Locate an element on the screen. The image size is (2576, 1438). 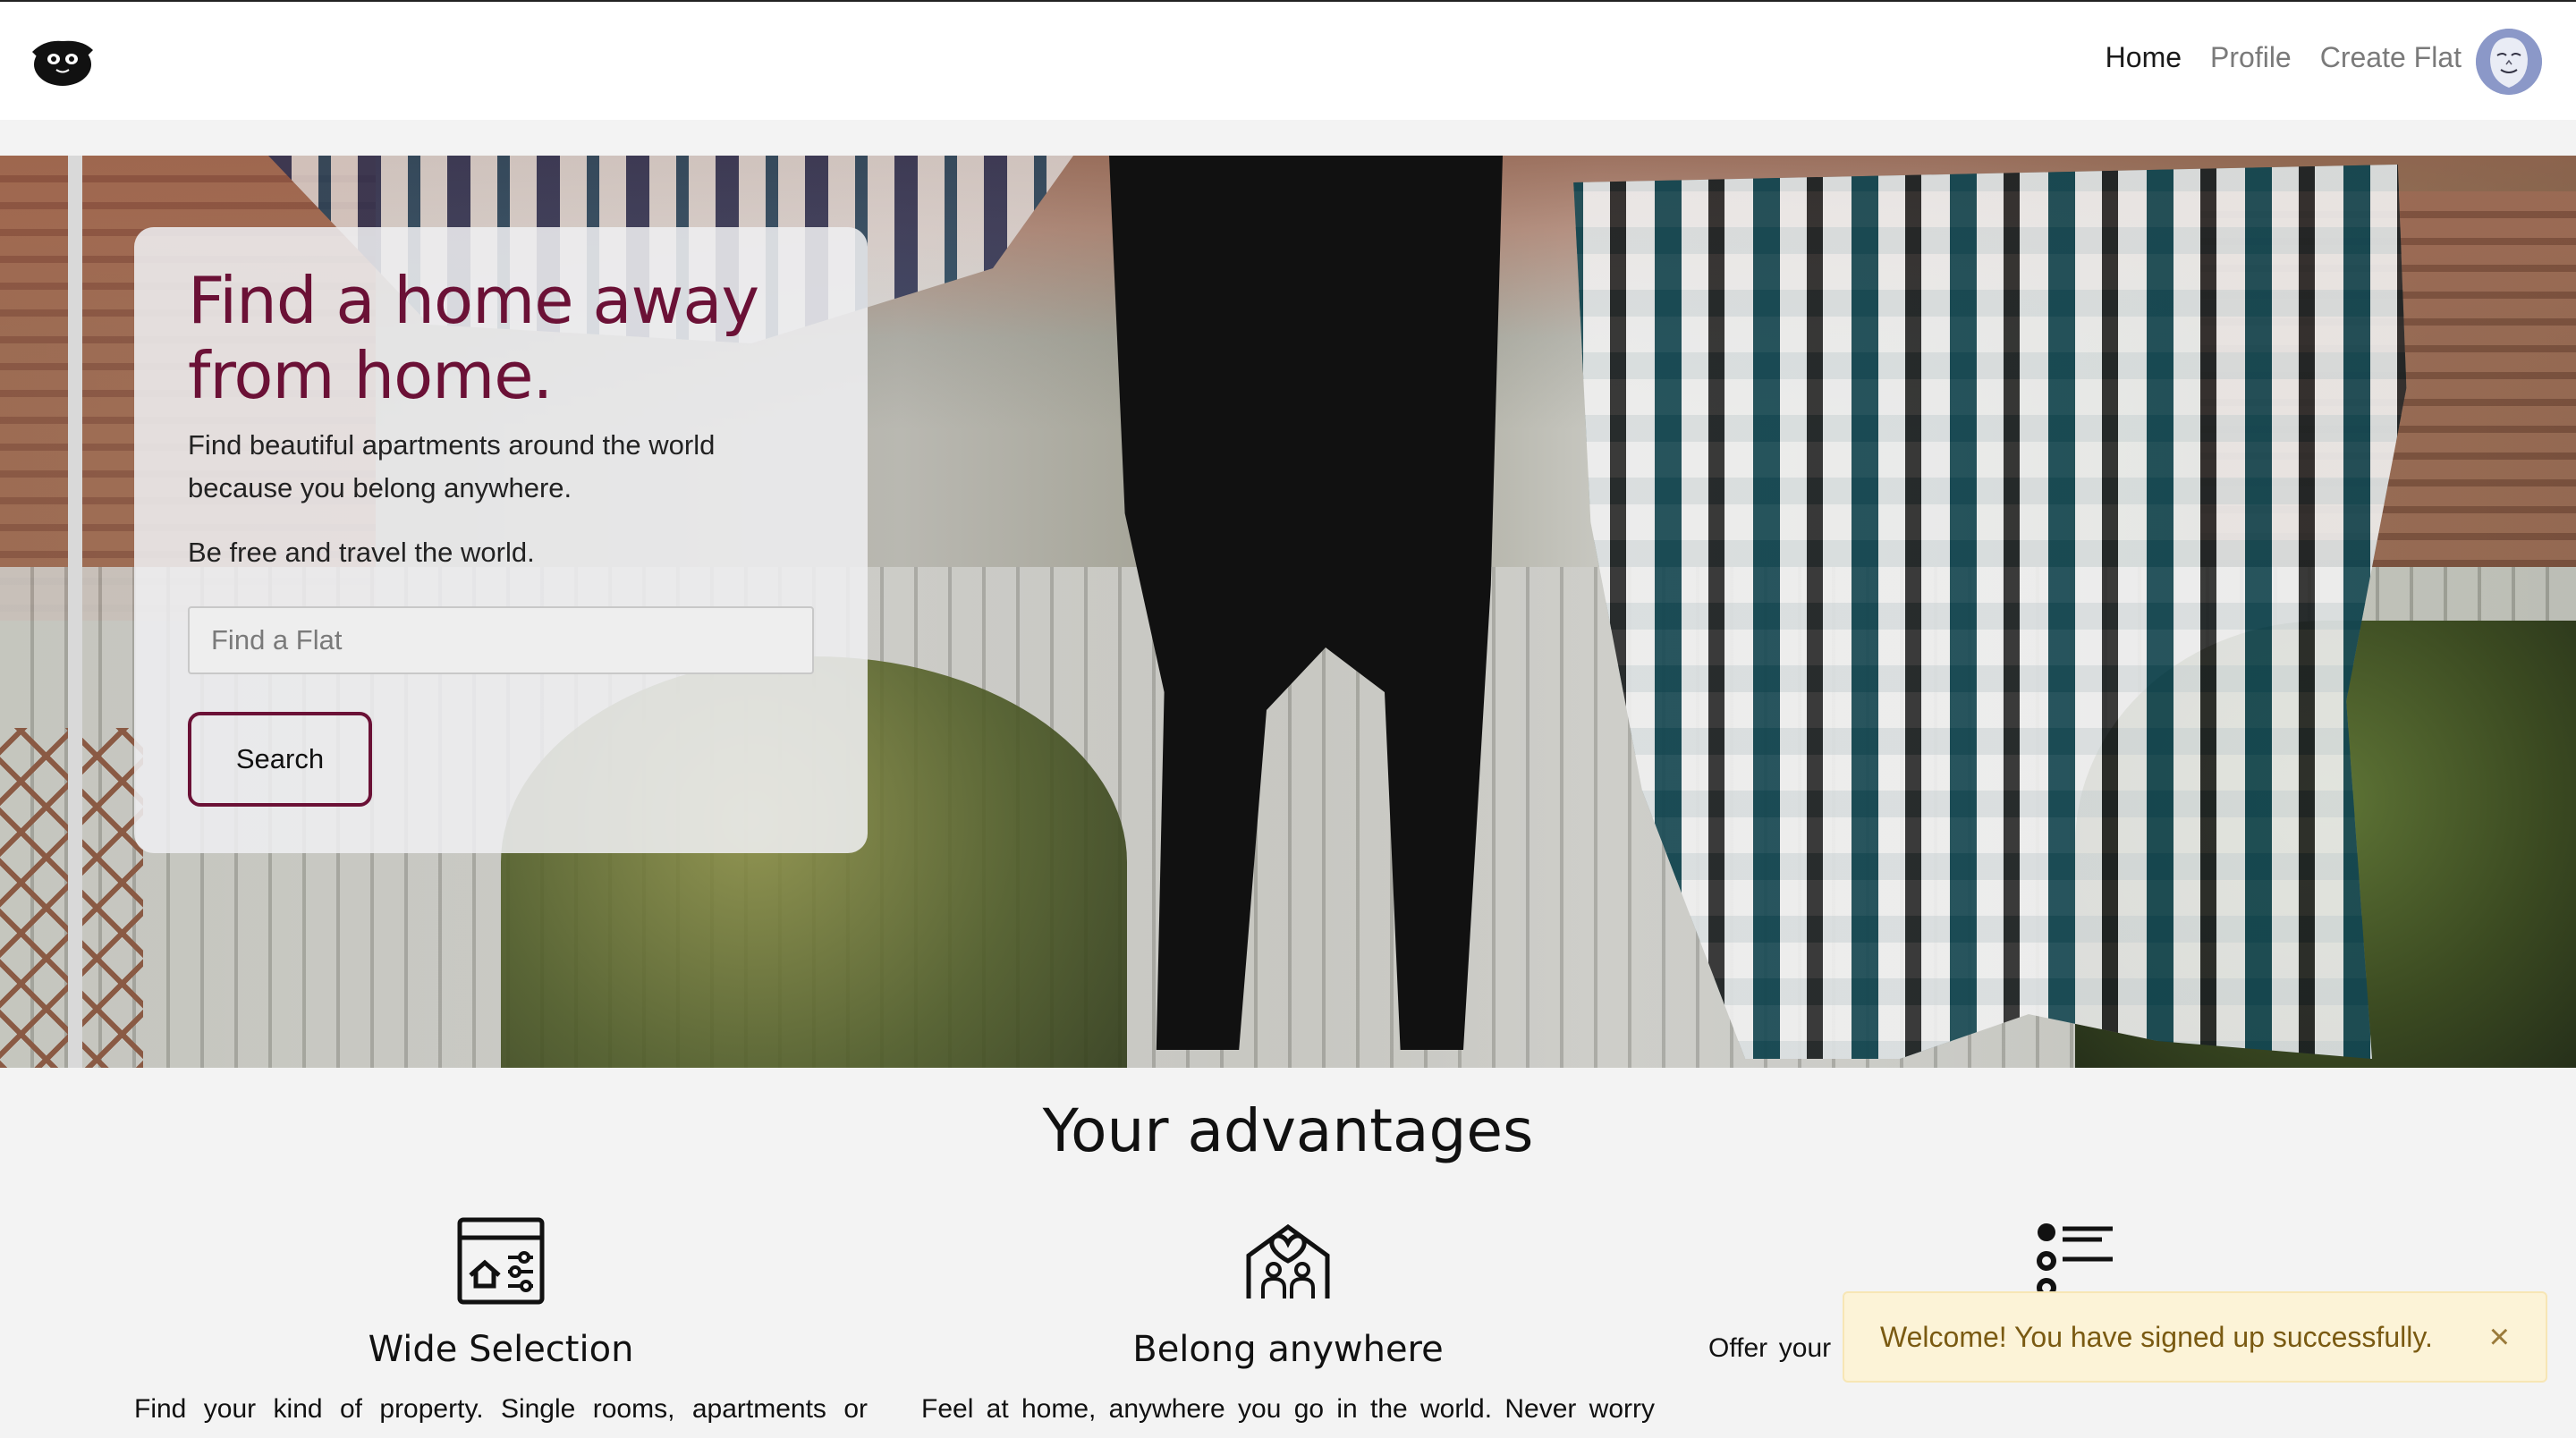
nav-links: Home Profile Create Flat is located at coordinates (2284, 57).